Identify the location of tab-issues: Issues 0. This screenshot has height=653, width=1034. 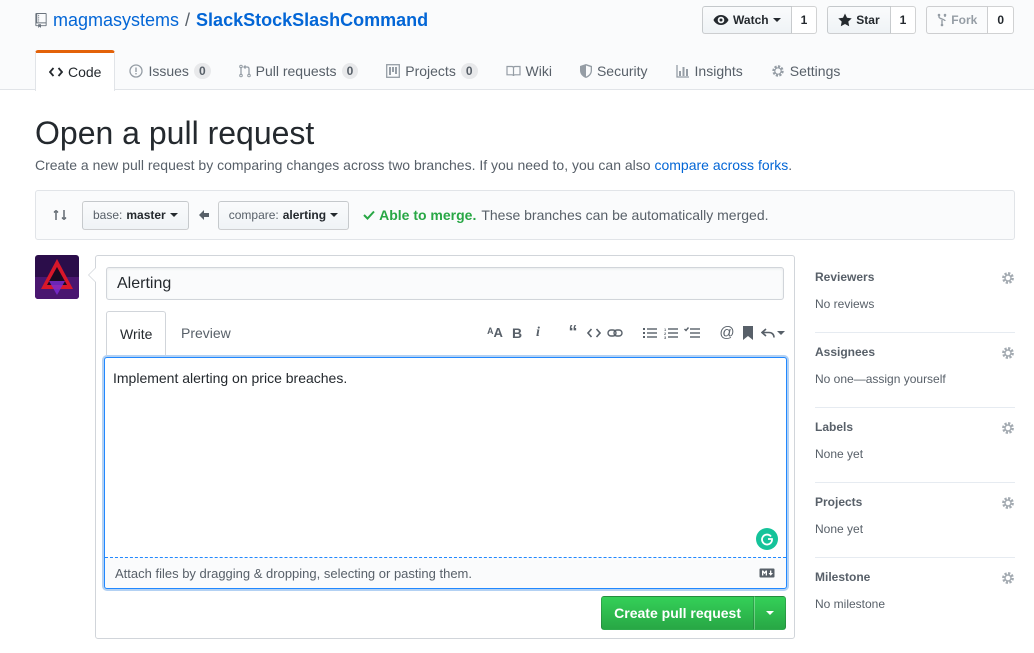
(169, 70).